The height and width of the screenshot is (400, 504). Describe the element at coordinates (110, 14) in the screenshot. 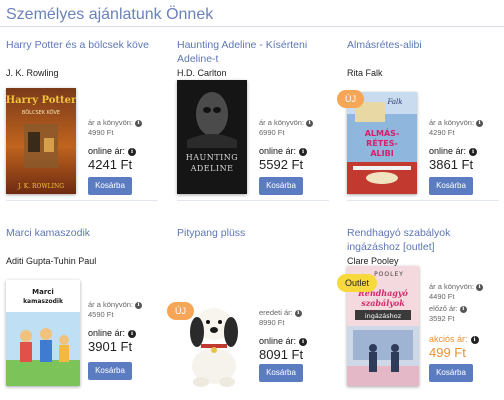

I see `section-title: Személyes ajánlatunk Önnek` at that location.